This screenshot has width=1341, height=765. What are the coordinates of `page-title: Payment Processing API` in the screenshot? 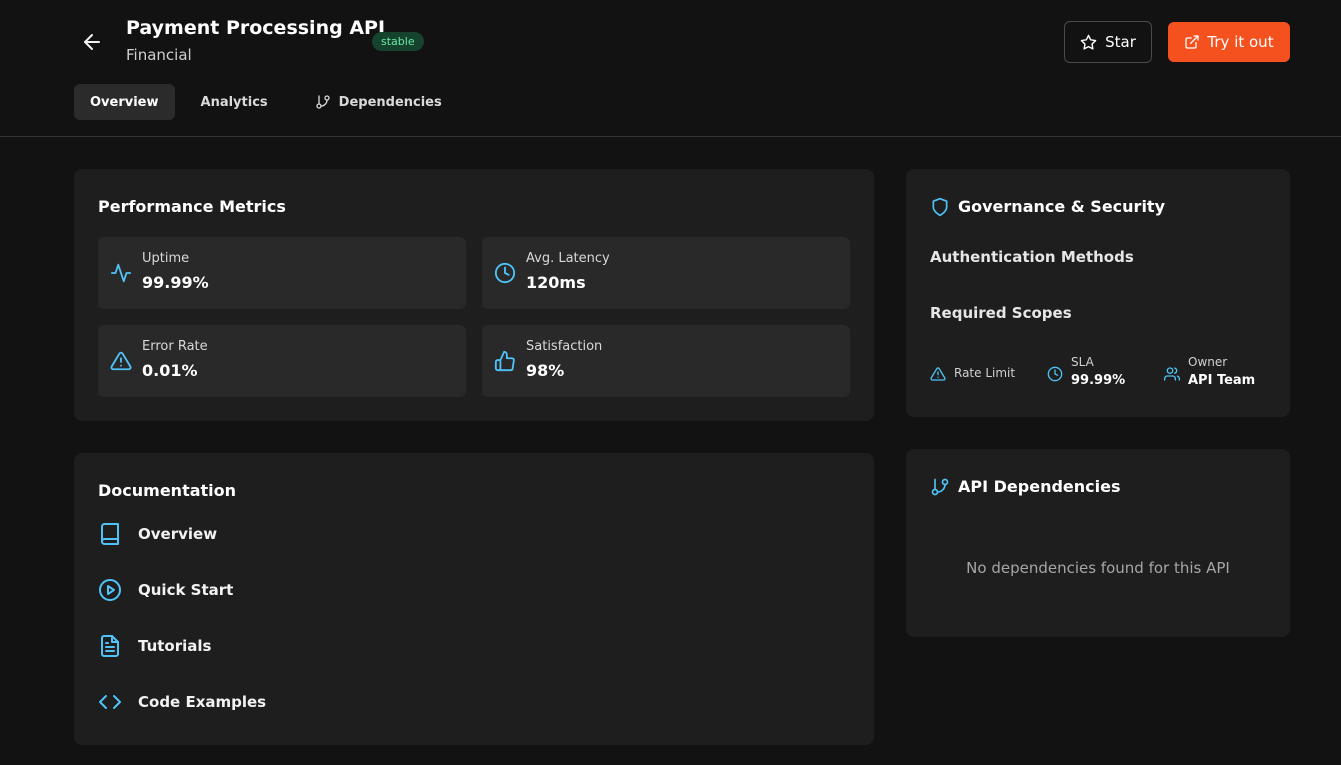 It's located at (256, 28).